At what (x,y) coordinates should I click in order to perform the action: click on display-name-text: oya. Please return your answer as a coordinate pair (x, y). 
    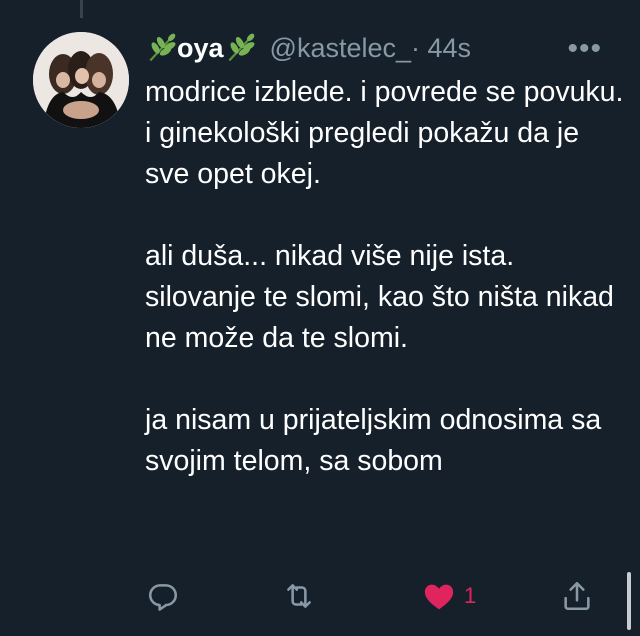
    Looking at the image, I should click on (200, 47).